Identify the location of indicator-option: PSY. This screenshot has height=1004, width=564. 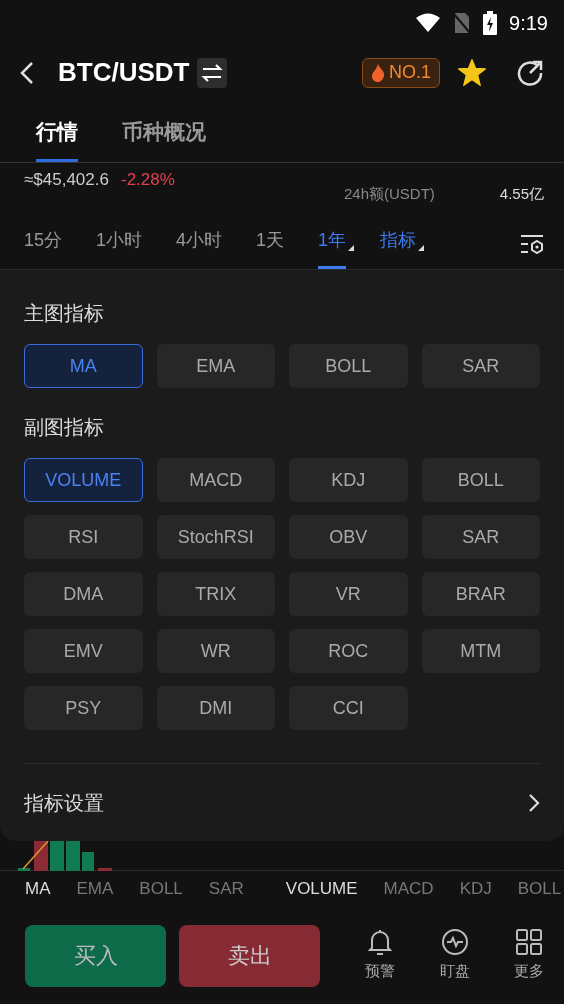
(83, 708).